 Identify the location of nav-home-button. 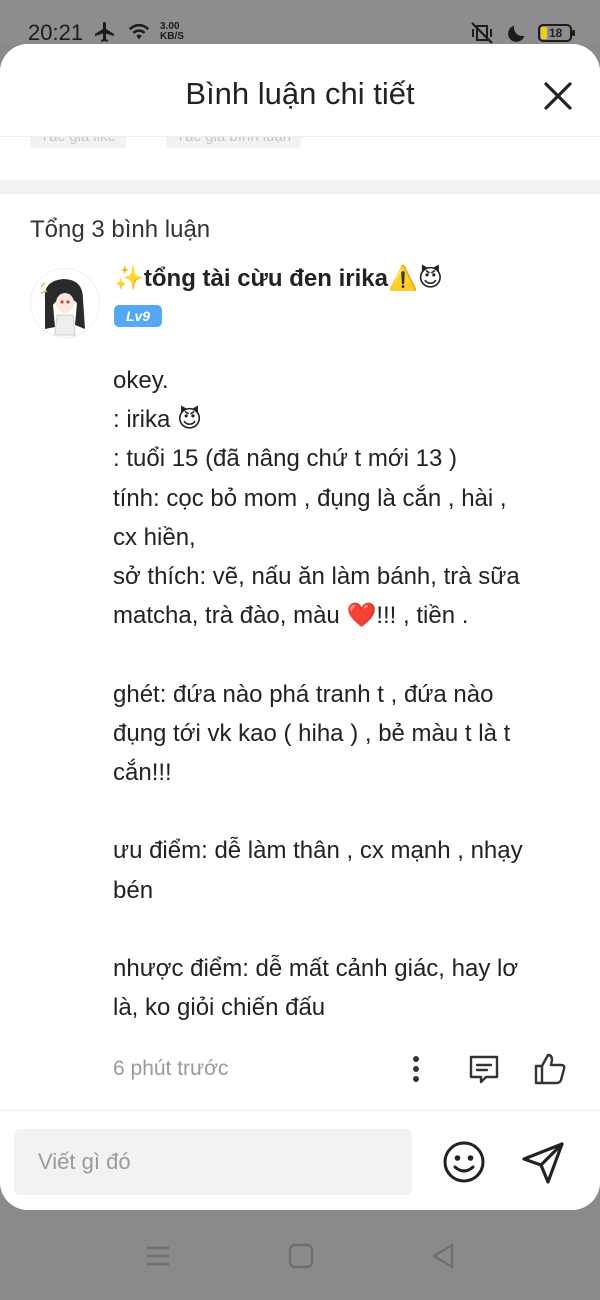
(301, 1256).